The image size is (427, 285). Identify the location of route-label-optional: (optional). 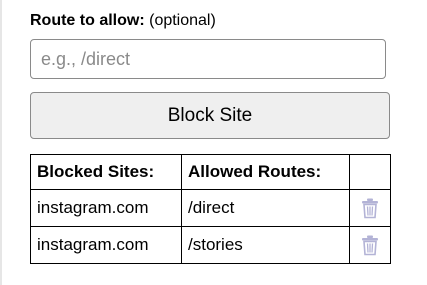
(182, 20).